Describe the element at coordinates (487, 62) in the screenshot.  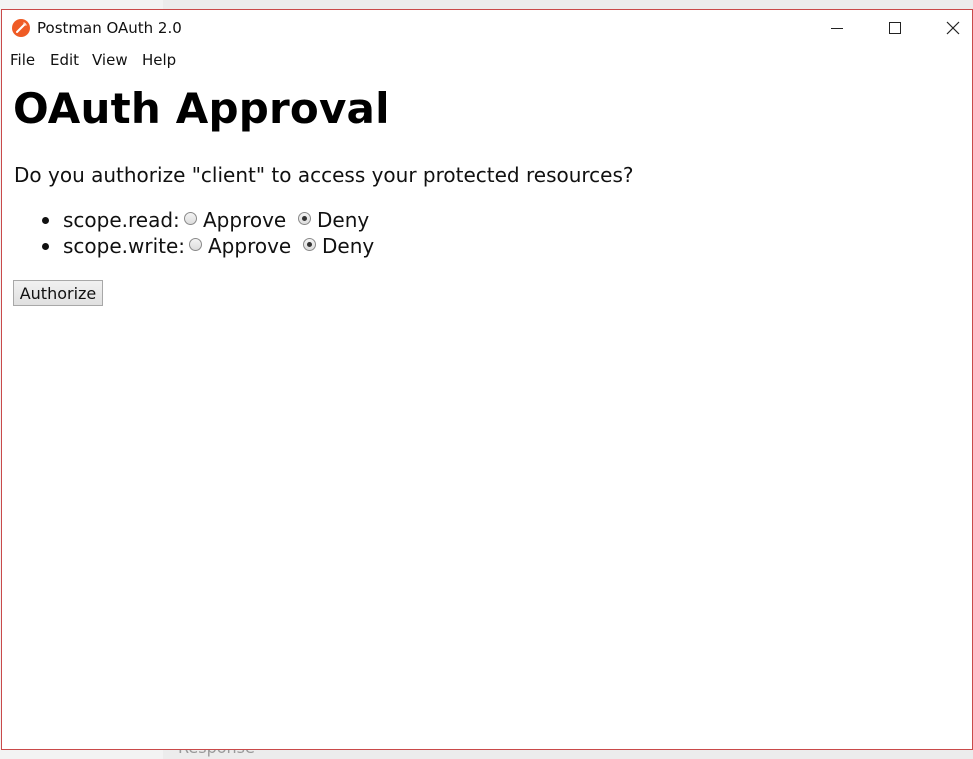
I see `menu-bar: File Edit View Help` at that location.